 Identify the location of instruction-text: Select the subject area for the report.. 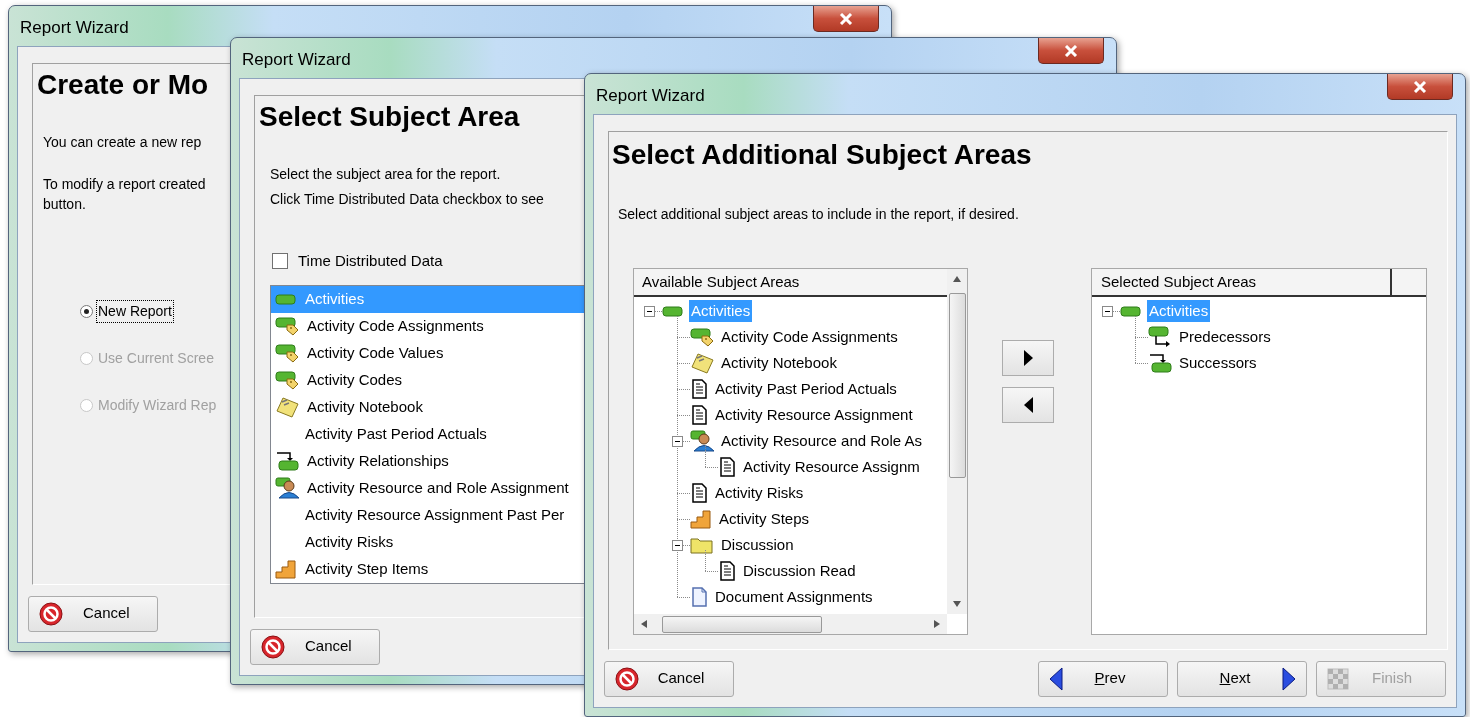
(385, 174).